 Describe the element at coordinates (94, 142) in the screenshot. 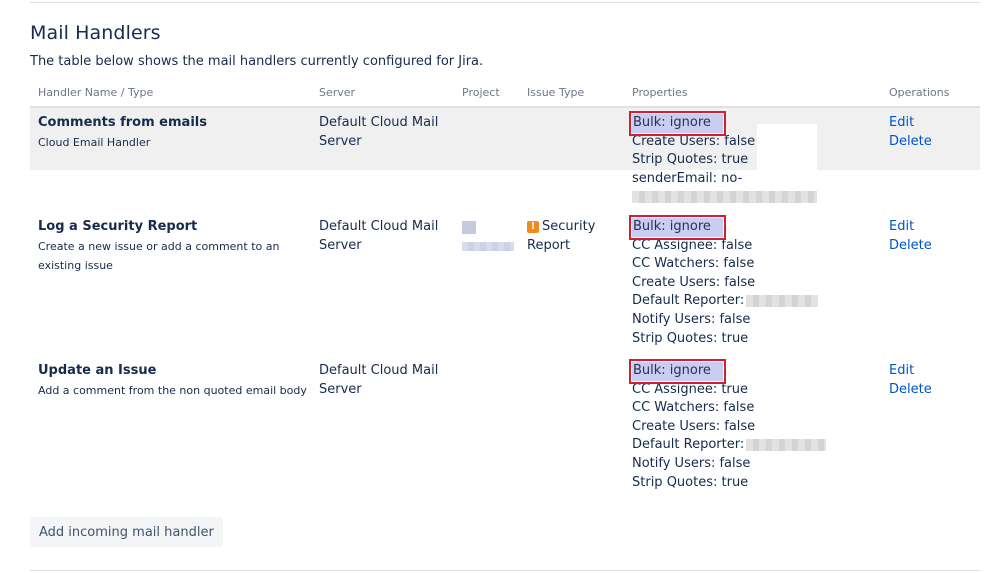

I see `handler-type: Cloud Email Handler` at that location.